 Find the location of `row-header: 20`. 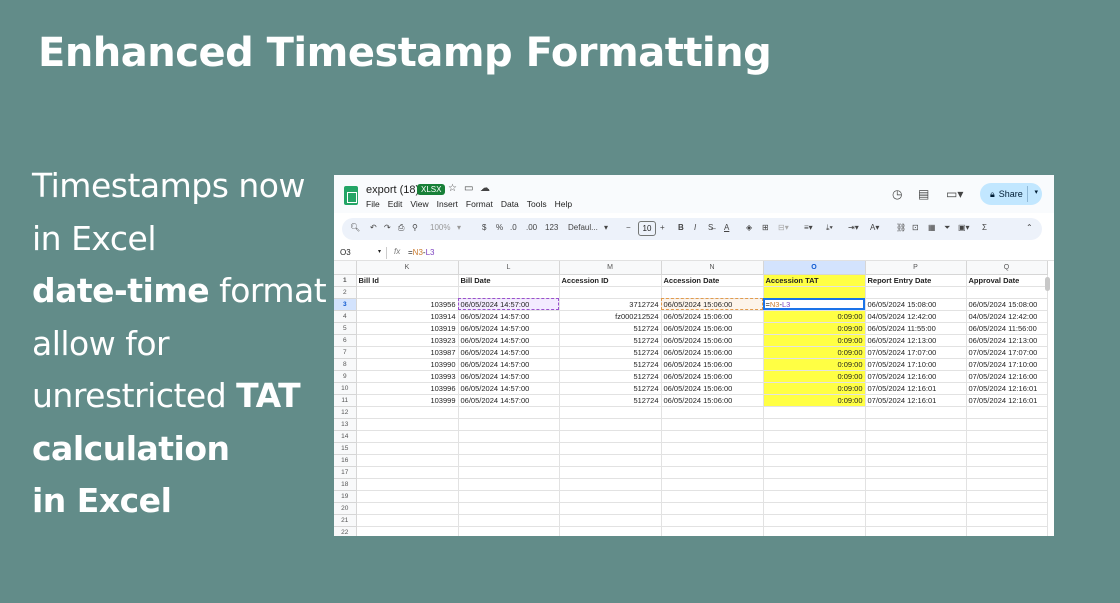

row-header: 20 is located at coordinates (345, 508).